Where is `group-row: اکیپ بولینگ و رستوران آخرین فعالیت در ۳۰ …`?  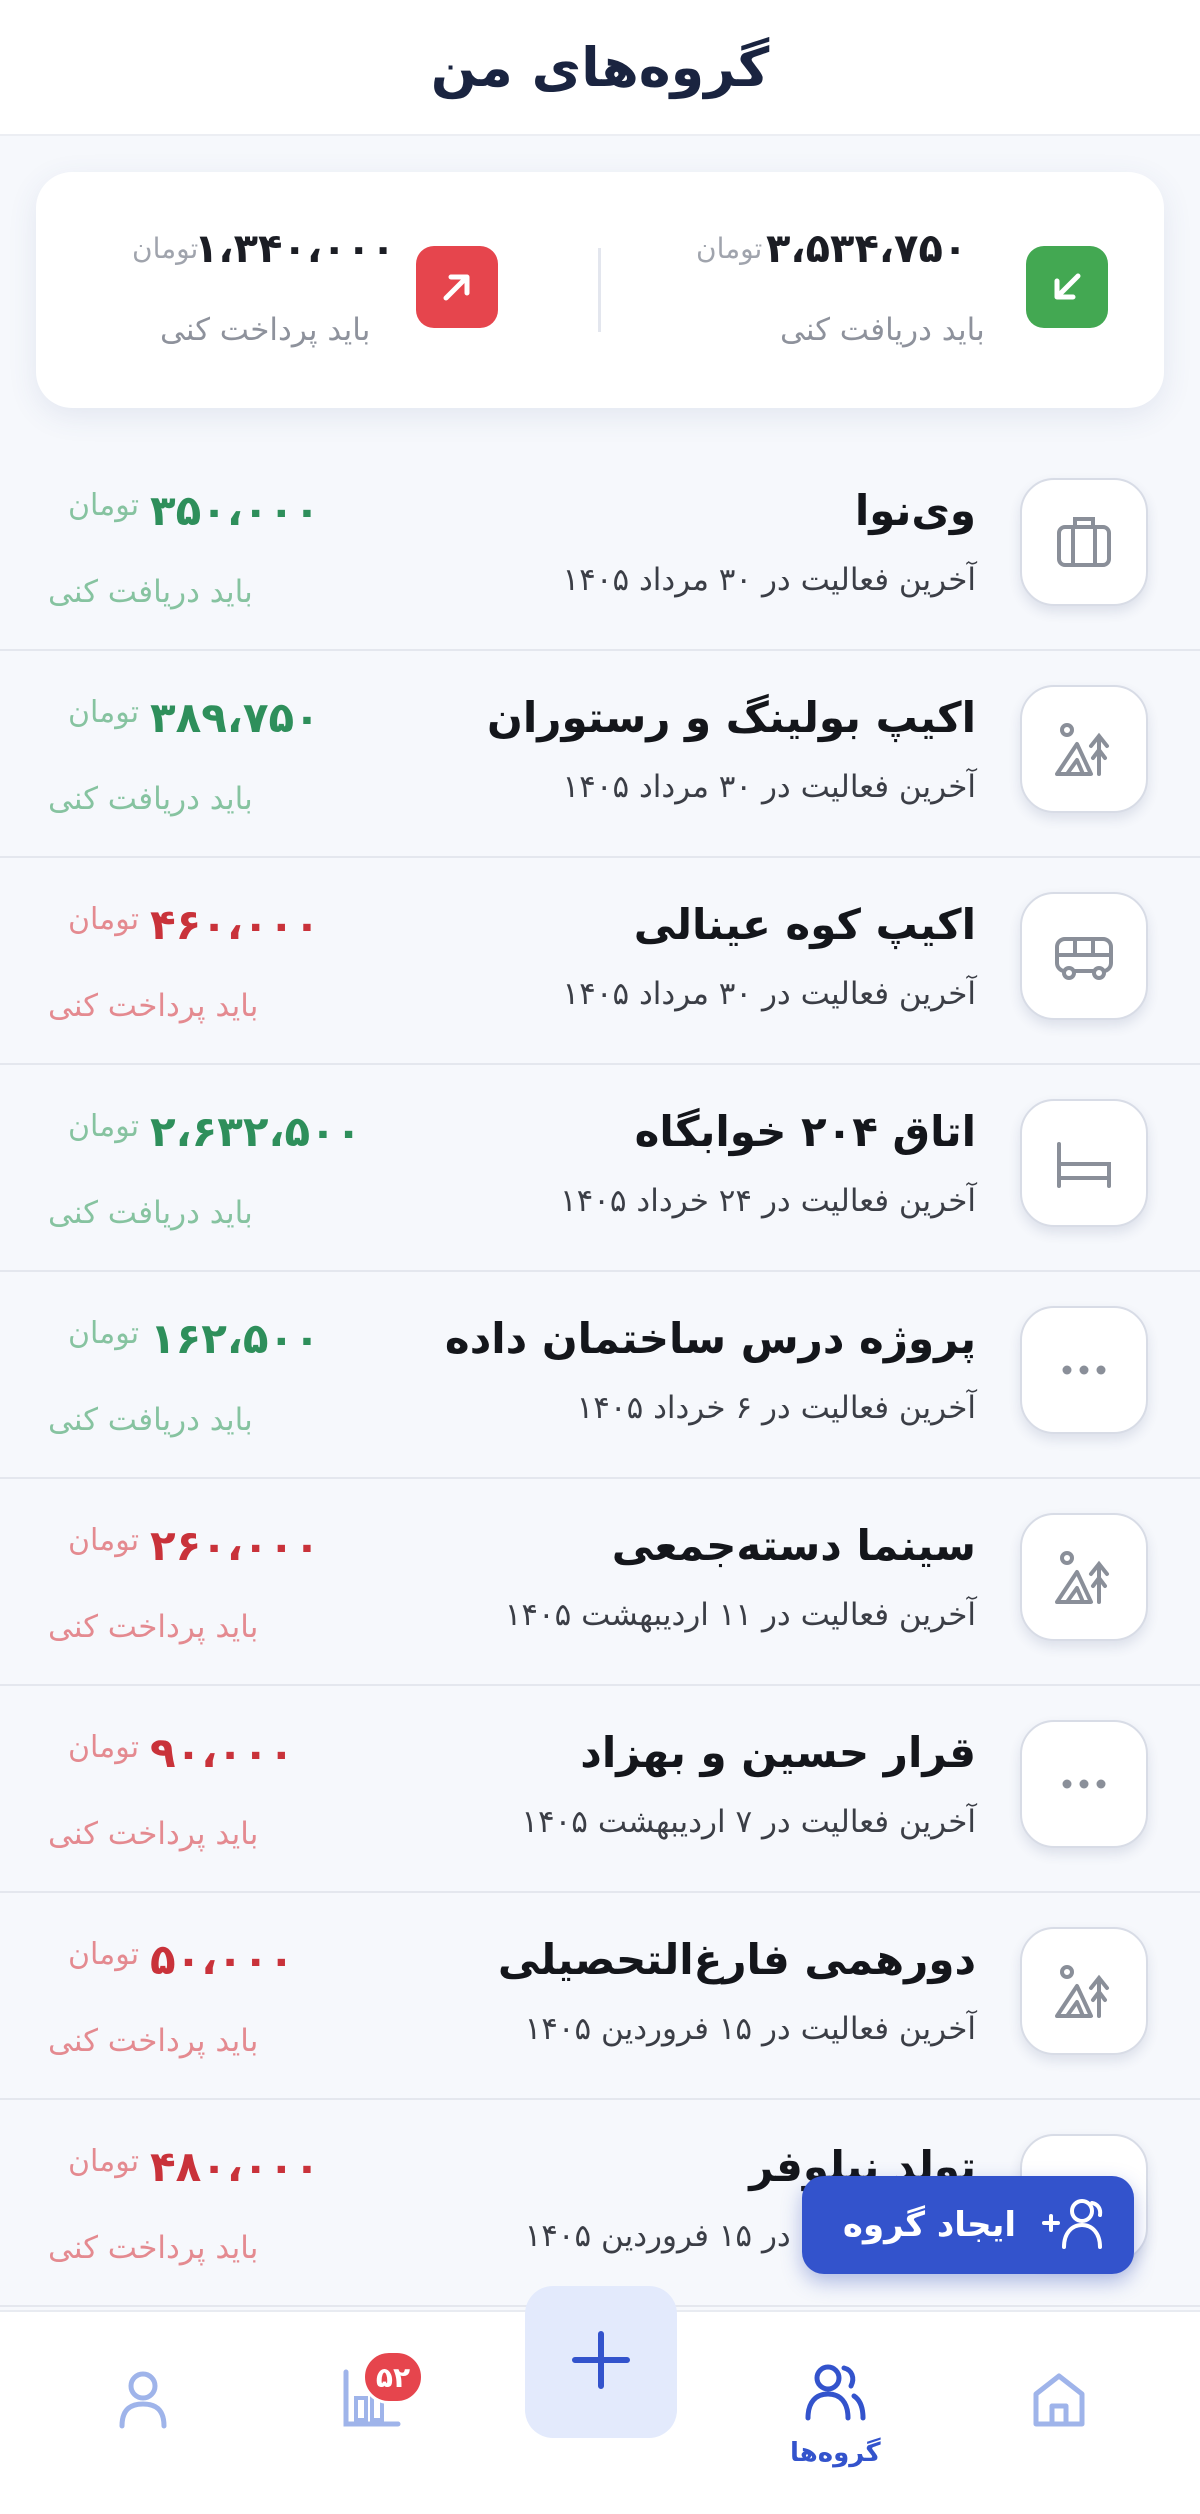 group-row: اکیپ بولینگ و رستوران آخرین فعالیت در ۳۰ … is located at coordinates (600, 754).